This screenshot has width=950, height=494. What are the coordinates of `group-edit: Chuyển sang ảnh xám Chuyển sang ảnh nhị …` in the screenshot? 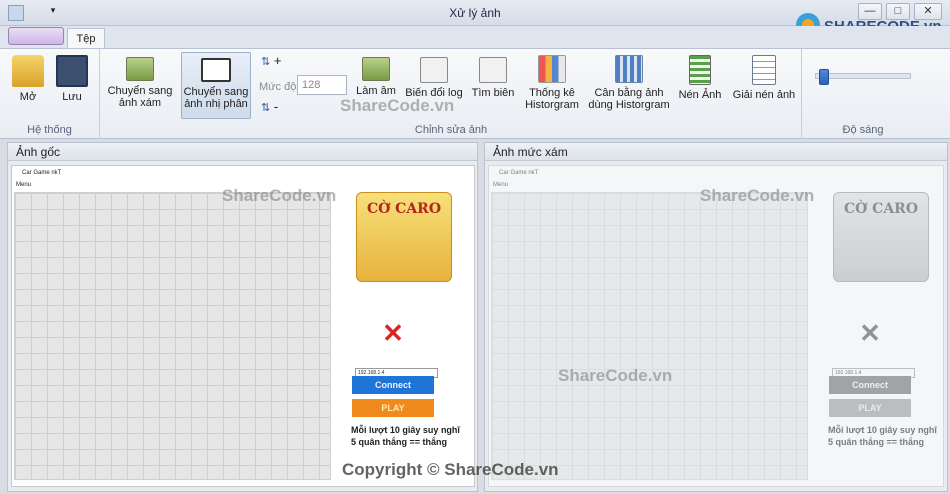 It's located at (451, 94).